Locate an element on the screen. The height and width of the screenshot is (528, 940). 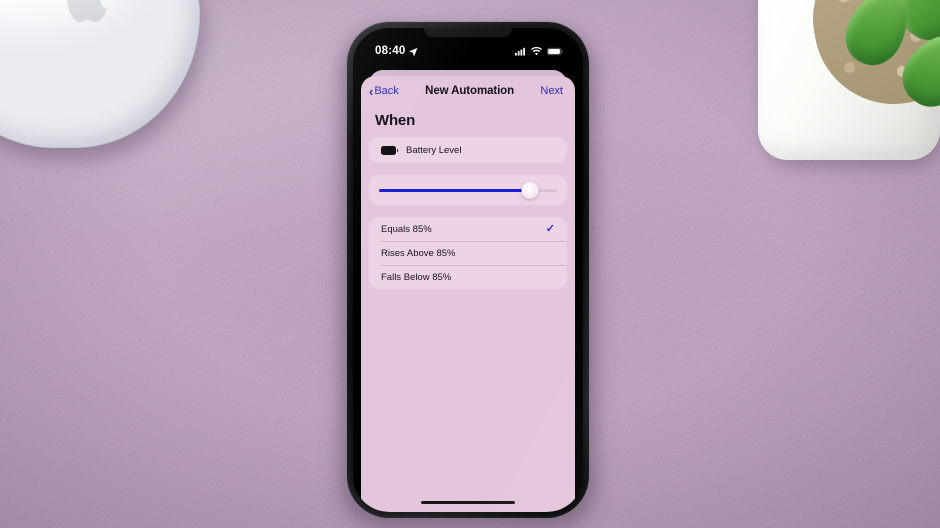
trigger-label: Battery Level is located at coordinates (434, 150).